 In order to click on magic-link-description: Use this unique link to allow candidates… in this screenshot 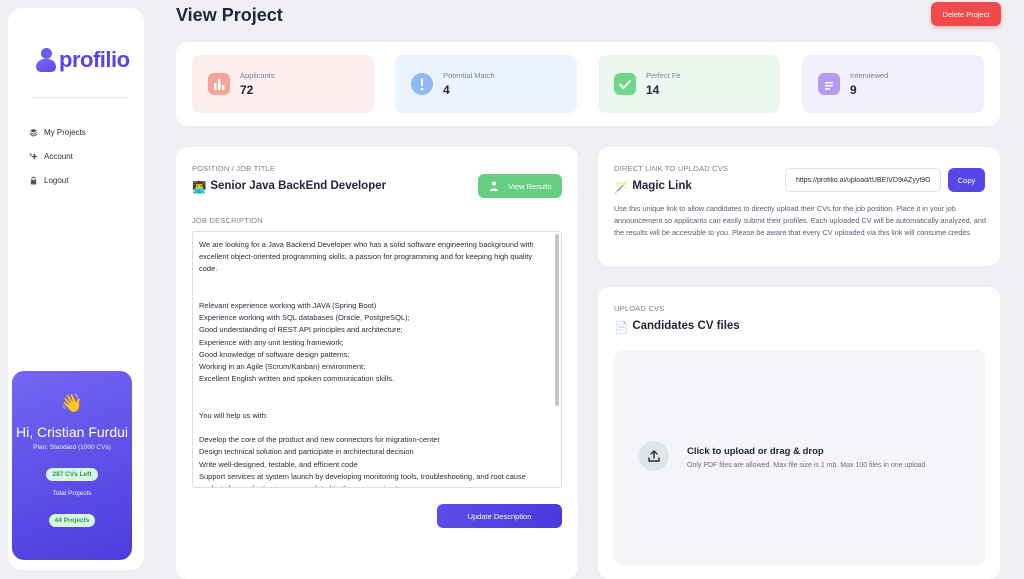, I will do `click(800, 221)`.